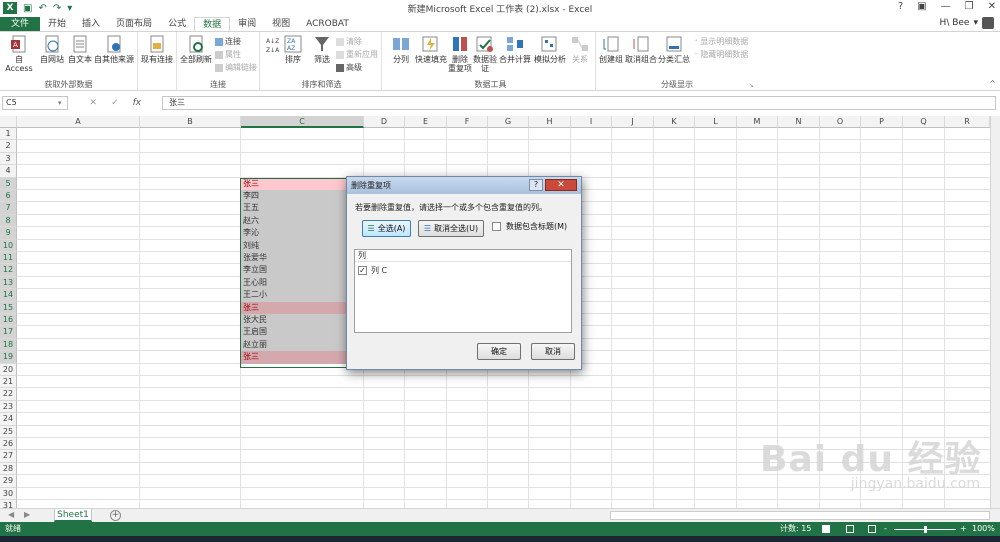 The image size is (1000, 542). I want to click on row-header: 1, so click(8, 134).